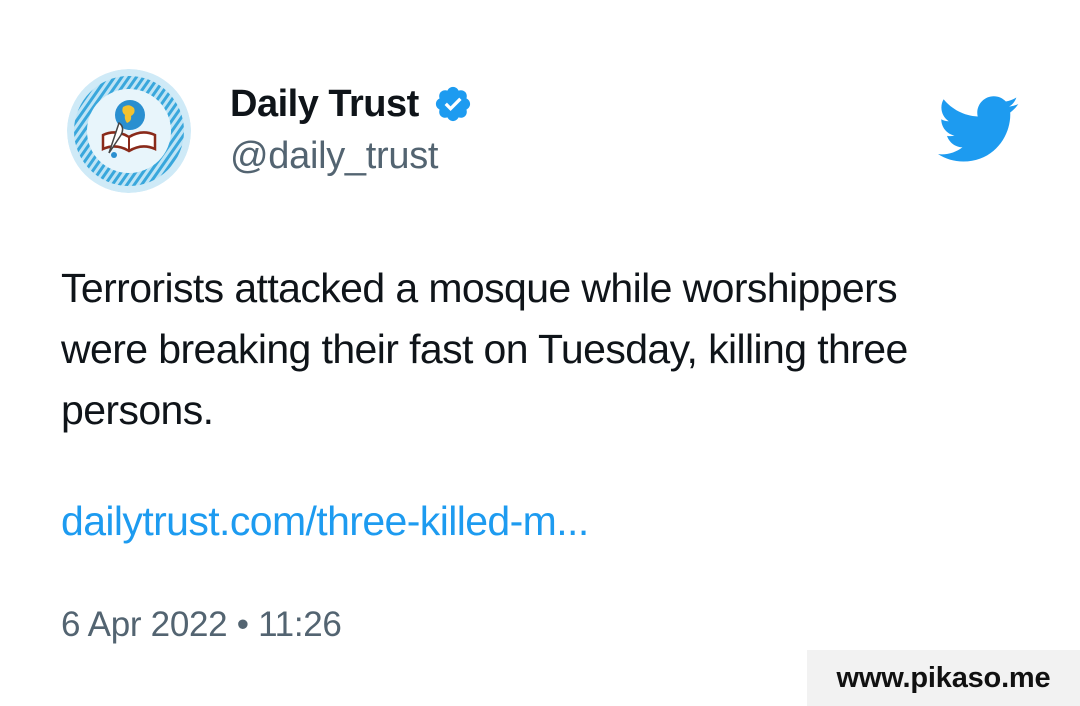 Image resolution: width=1080 pixels, height=706 pixels. Describe the element at coordinates (453, 104) in the screenshot. I see `verified-badge-icon` at that location.